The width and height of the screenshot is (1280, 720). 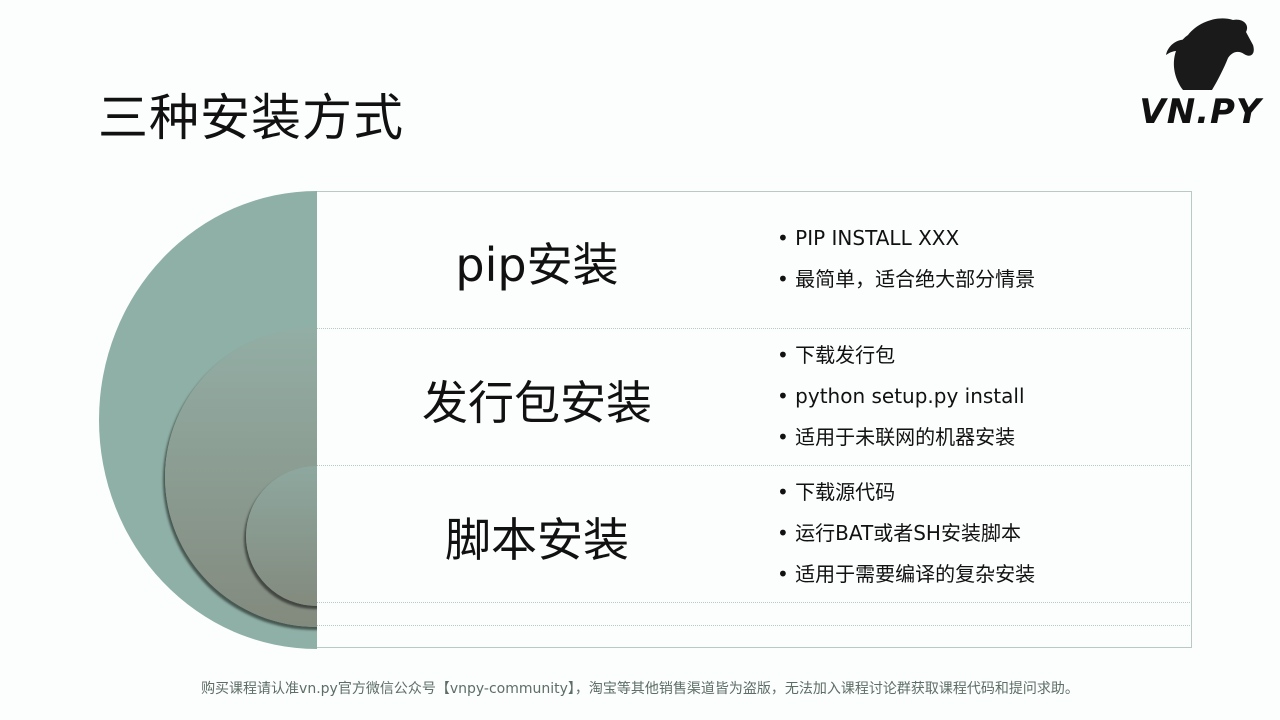 What do you see at coordinates (901, 437) in the screenshot?
I see `bullet: 适用于未联网的机器安装` at bounding box center [901, 437].